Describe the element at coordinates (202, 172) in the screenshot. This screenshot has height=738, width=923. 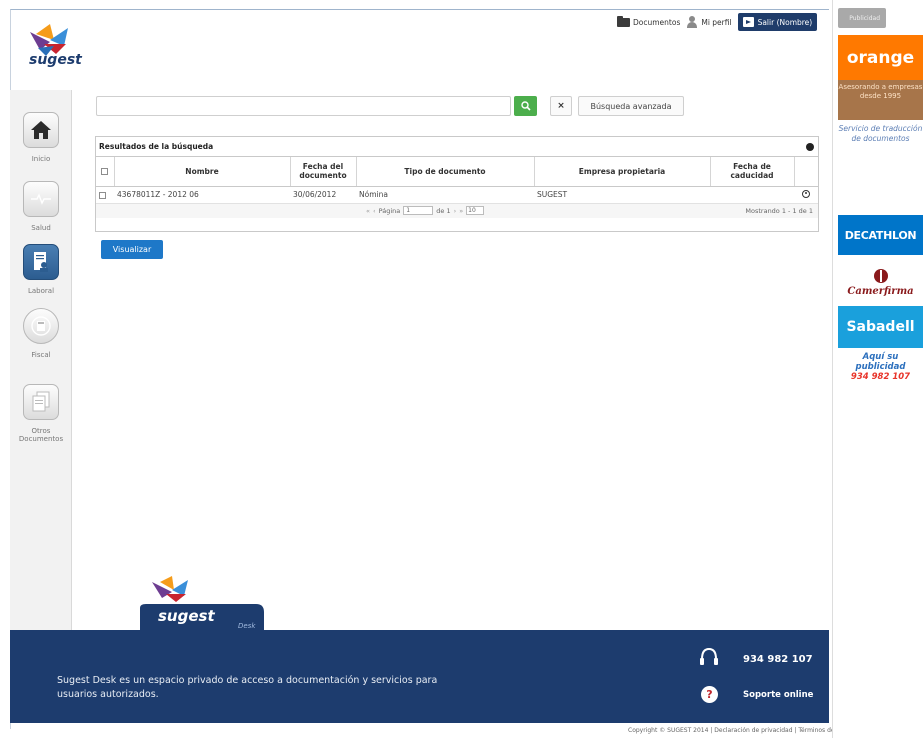
I see `column-header-nombre: Nombre` at that location.